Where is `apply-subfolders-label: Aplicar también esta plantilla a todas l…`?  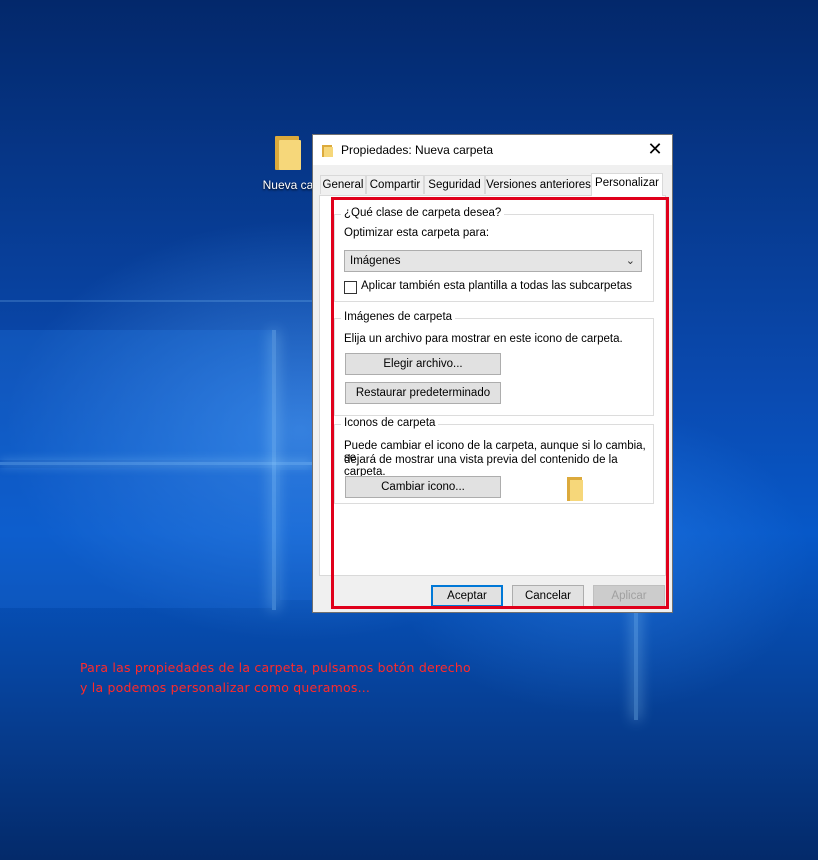 apply-subfolders-label: Aplicar también esta plantilla a todas l… is located at coordinates (497, 286).